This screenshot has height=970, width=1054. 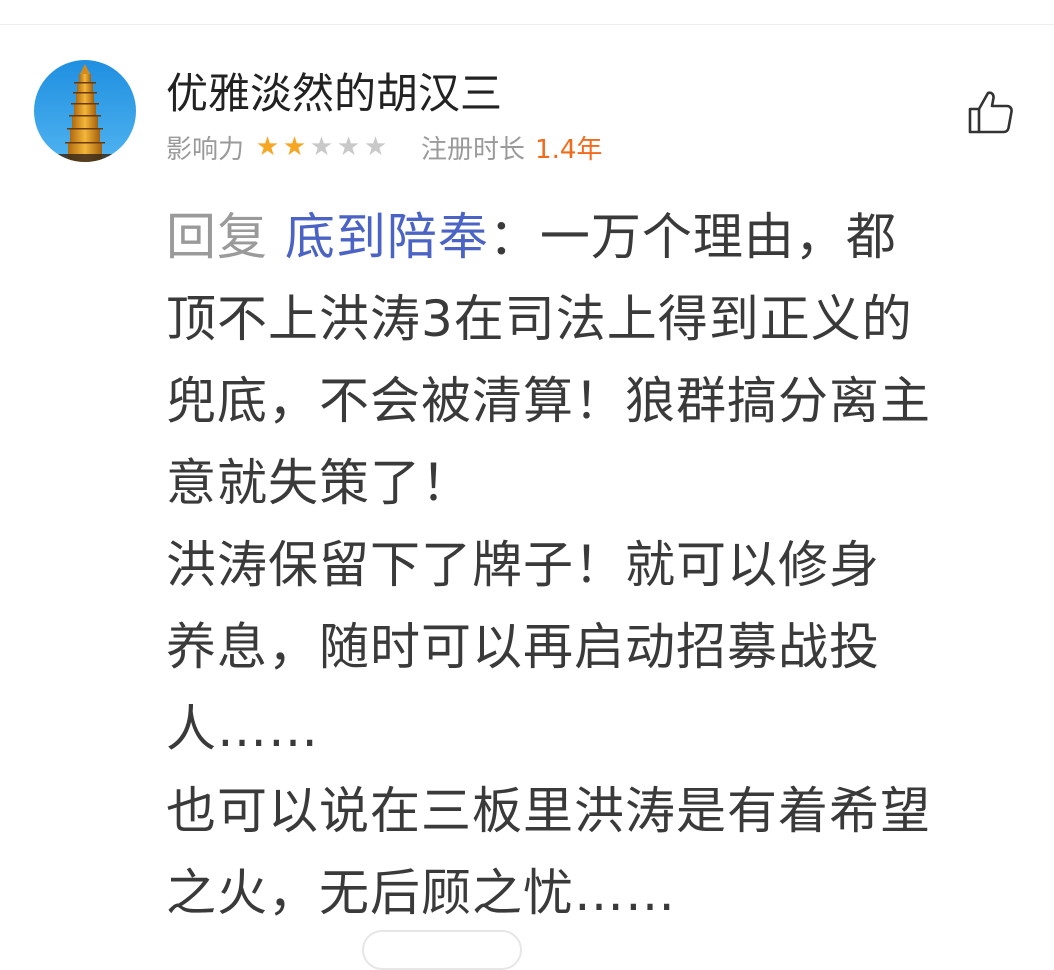 I want to click on top-divider, so click(x=527, y=24).